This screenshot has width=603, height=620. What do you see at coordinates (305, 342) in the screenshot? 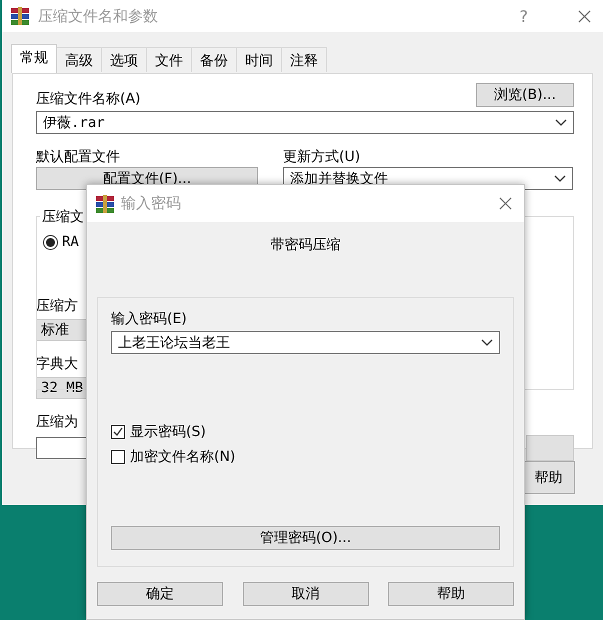
I see `password-combo: 上老王论坛当老王` at bounding box center [305, 342].